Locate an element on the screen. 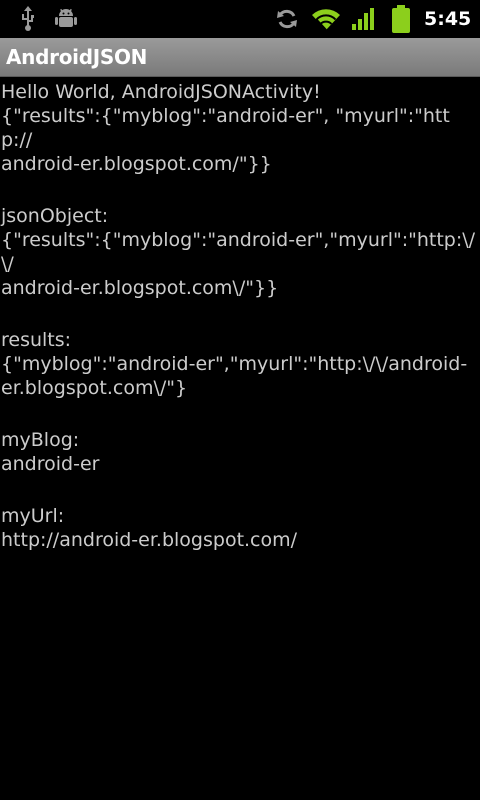 This screenshot has width=480, height=800. results-value: er.blogspot.com\/"} is located at coordinates (94, 388).